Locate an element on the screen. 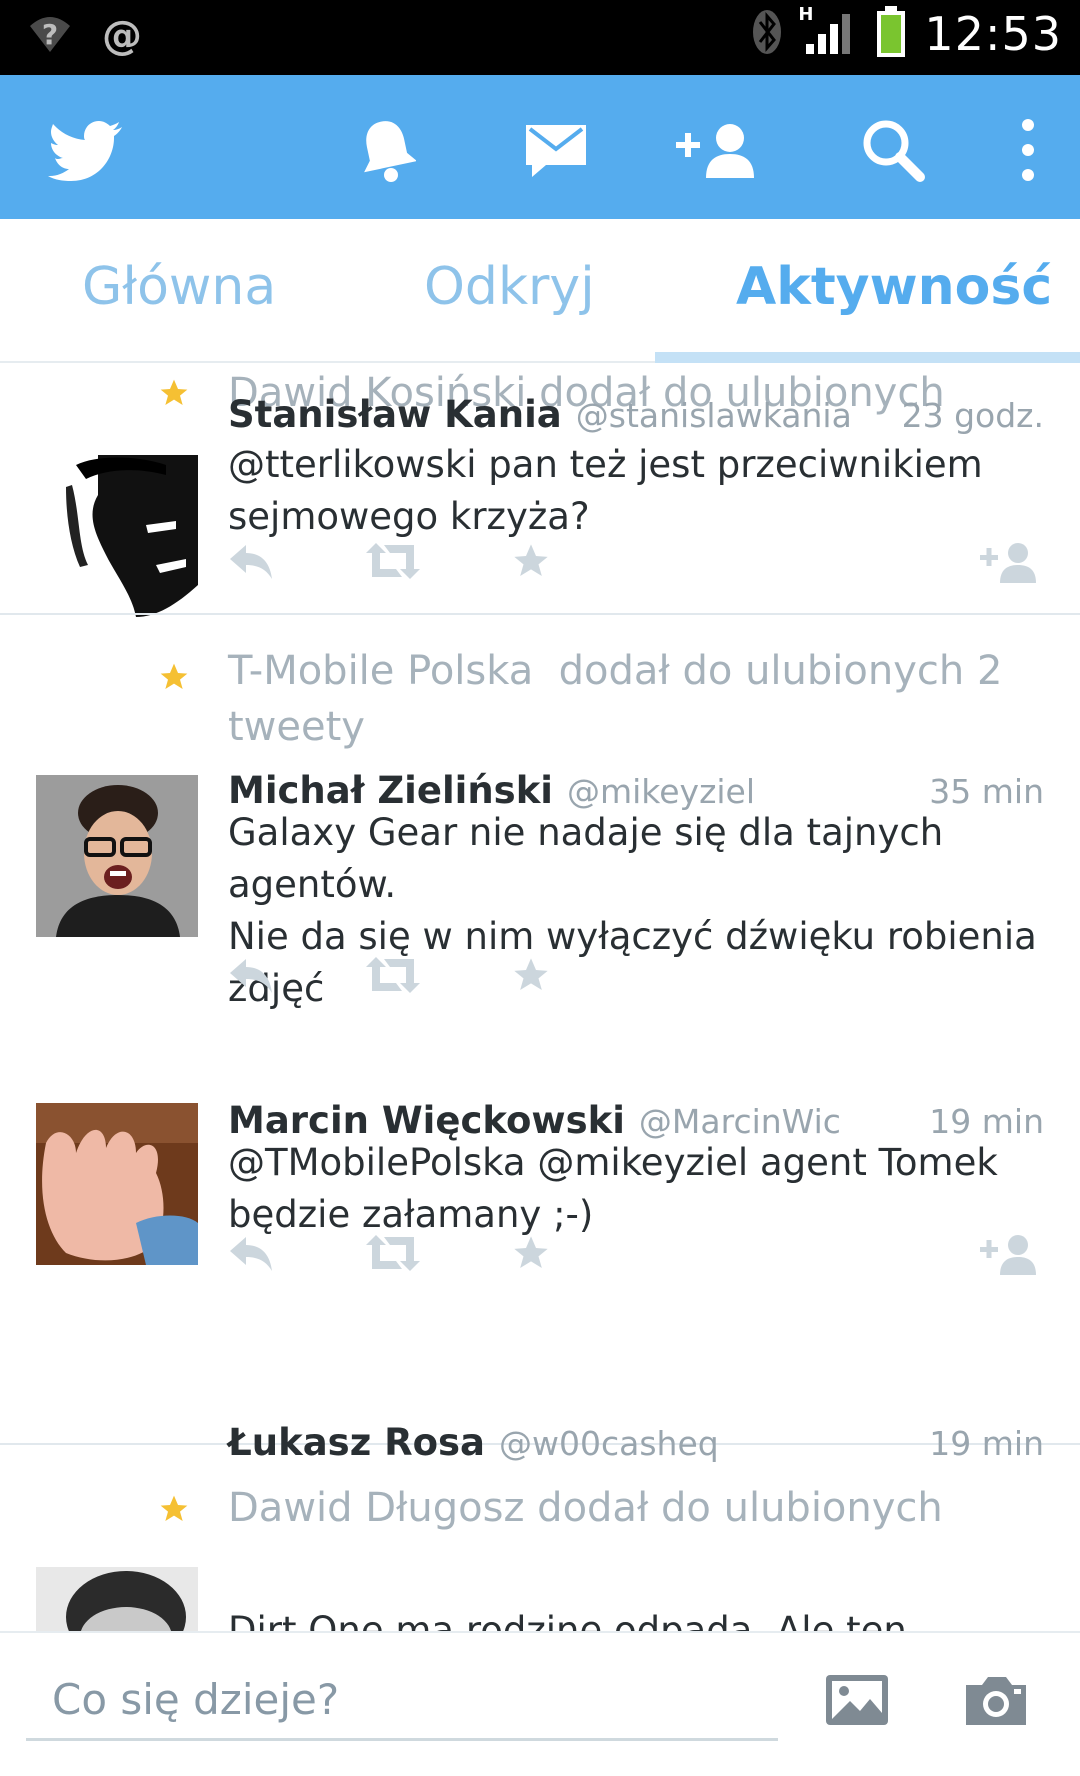 This screenshot has height=1776, width=1080. twitter-bird-icon is located at coordinates (86, 150).